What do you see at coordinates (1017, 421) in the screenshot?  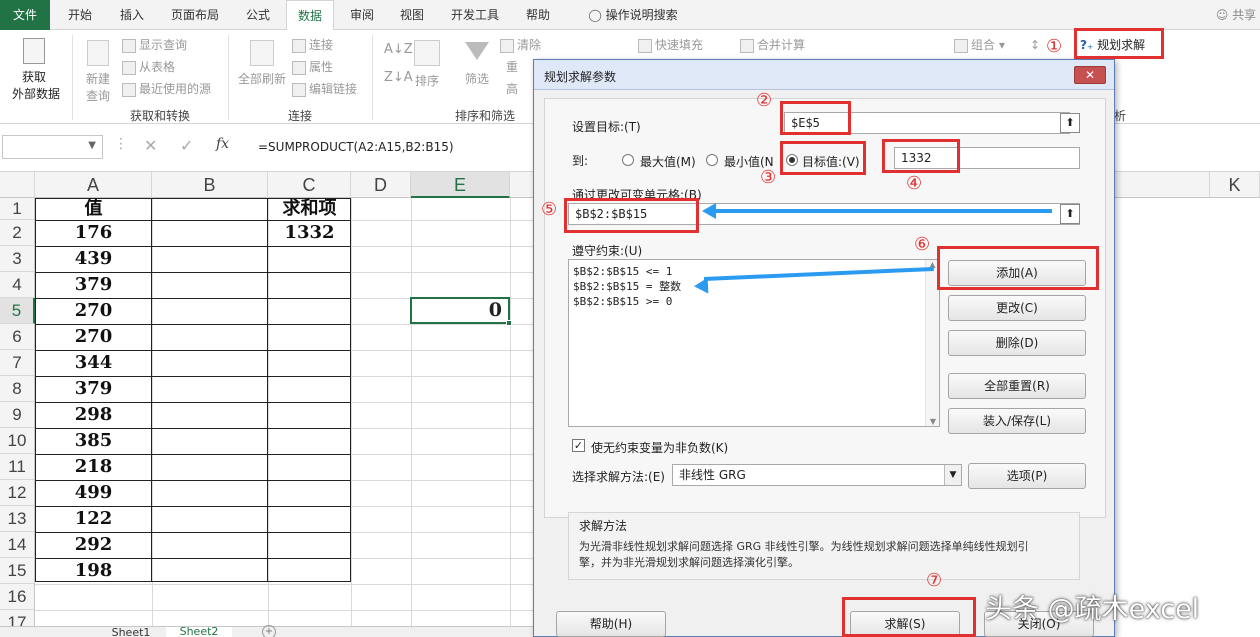 I see `load-save-button: 装入/保存(L)` at bounding box center [1017, 421].